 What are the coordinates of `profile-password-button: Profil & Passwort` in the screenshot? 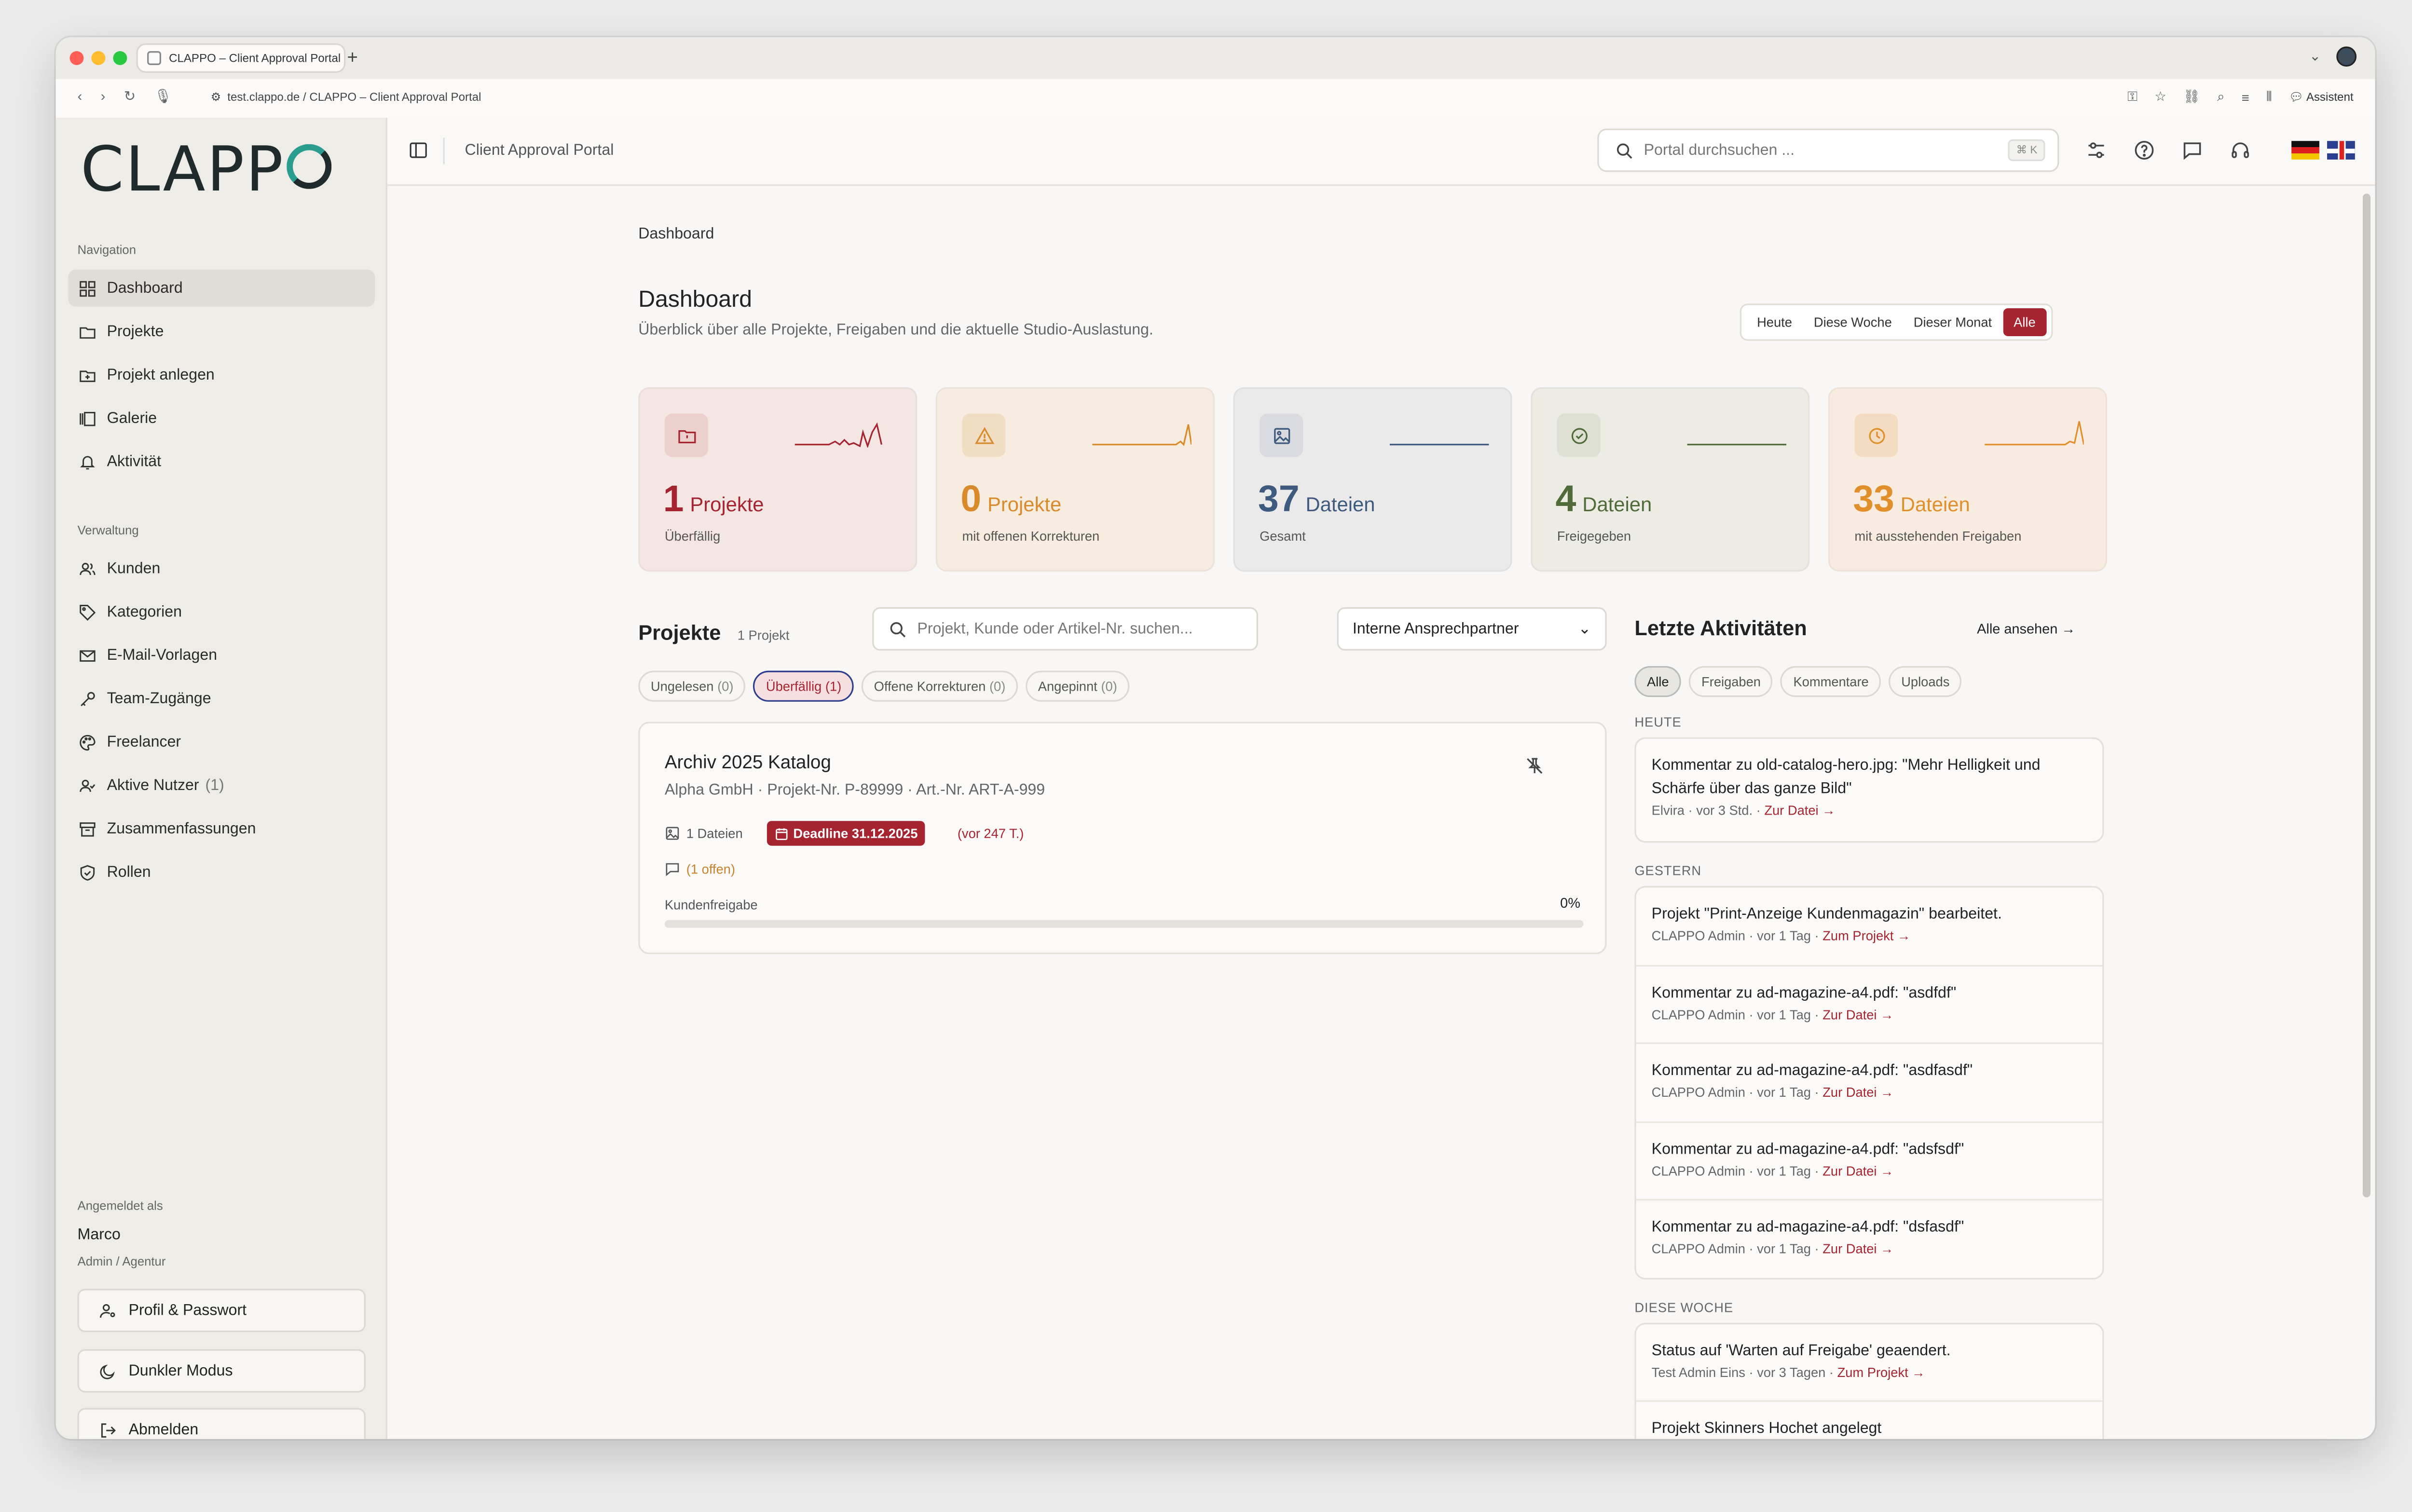 It's located at (222, 1311).